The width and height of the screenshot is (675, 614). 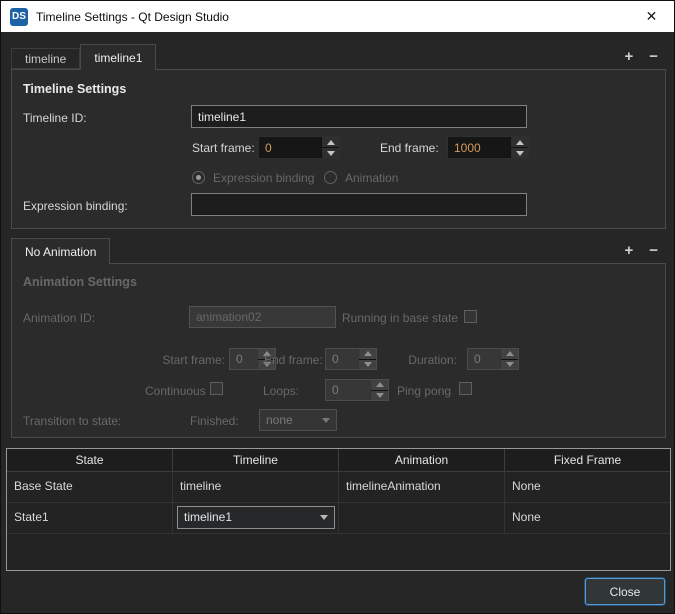 I want to click on animation-tabbar: No Animation + −, so click(x=337, y=250).